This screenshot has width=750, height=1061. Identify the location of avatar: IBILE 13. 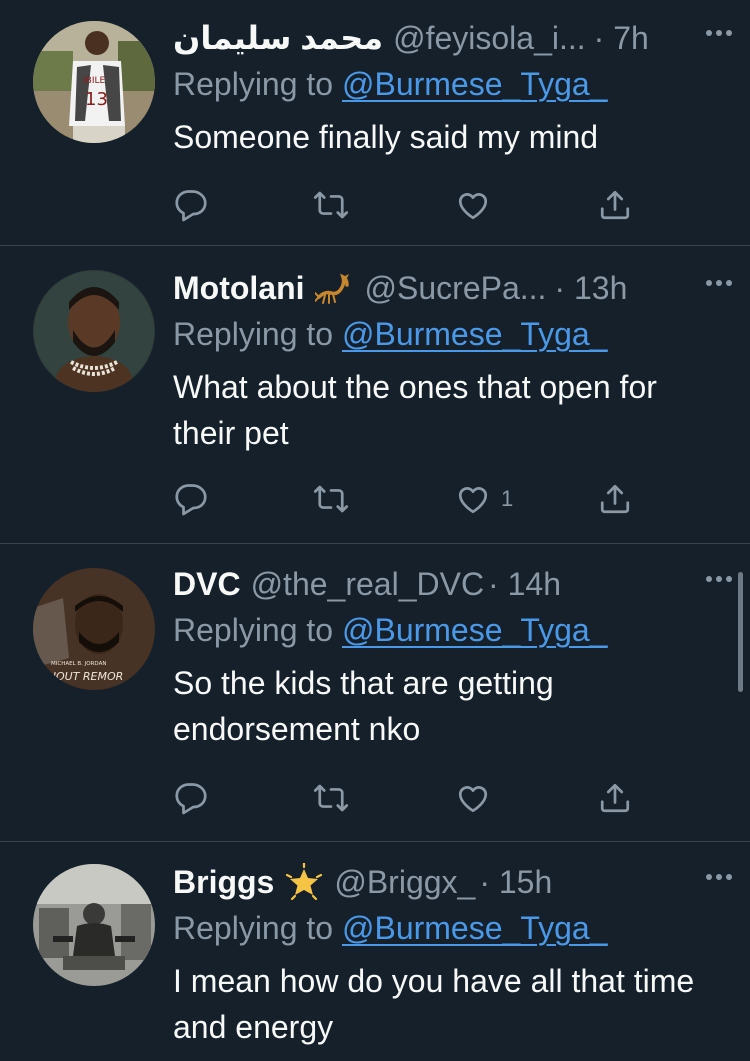
(94, 82).